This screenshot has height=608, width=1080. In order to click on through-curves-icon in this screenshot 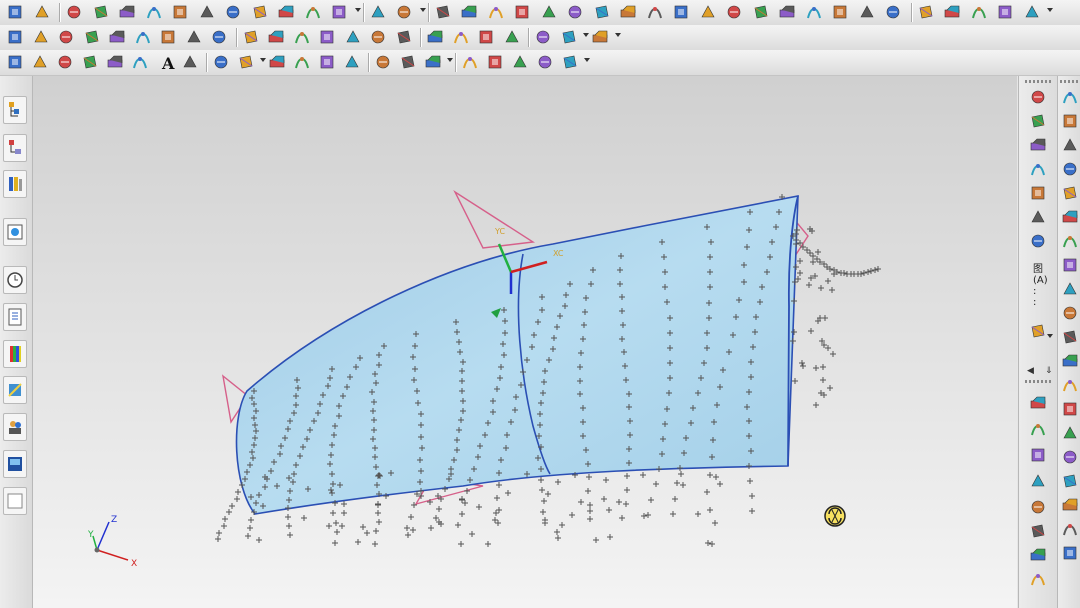, I will do `click(92, 37)`.